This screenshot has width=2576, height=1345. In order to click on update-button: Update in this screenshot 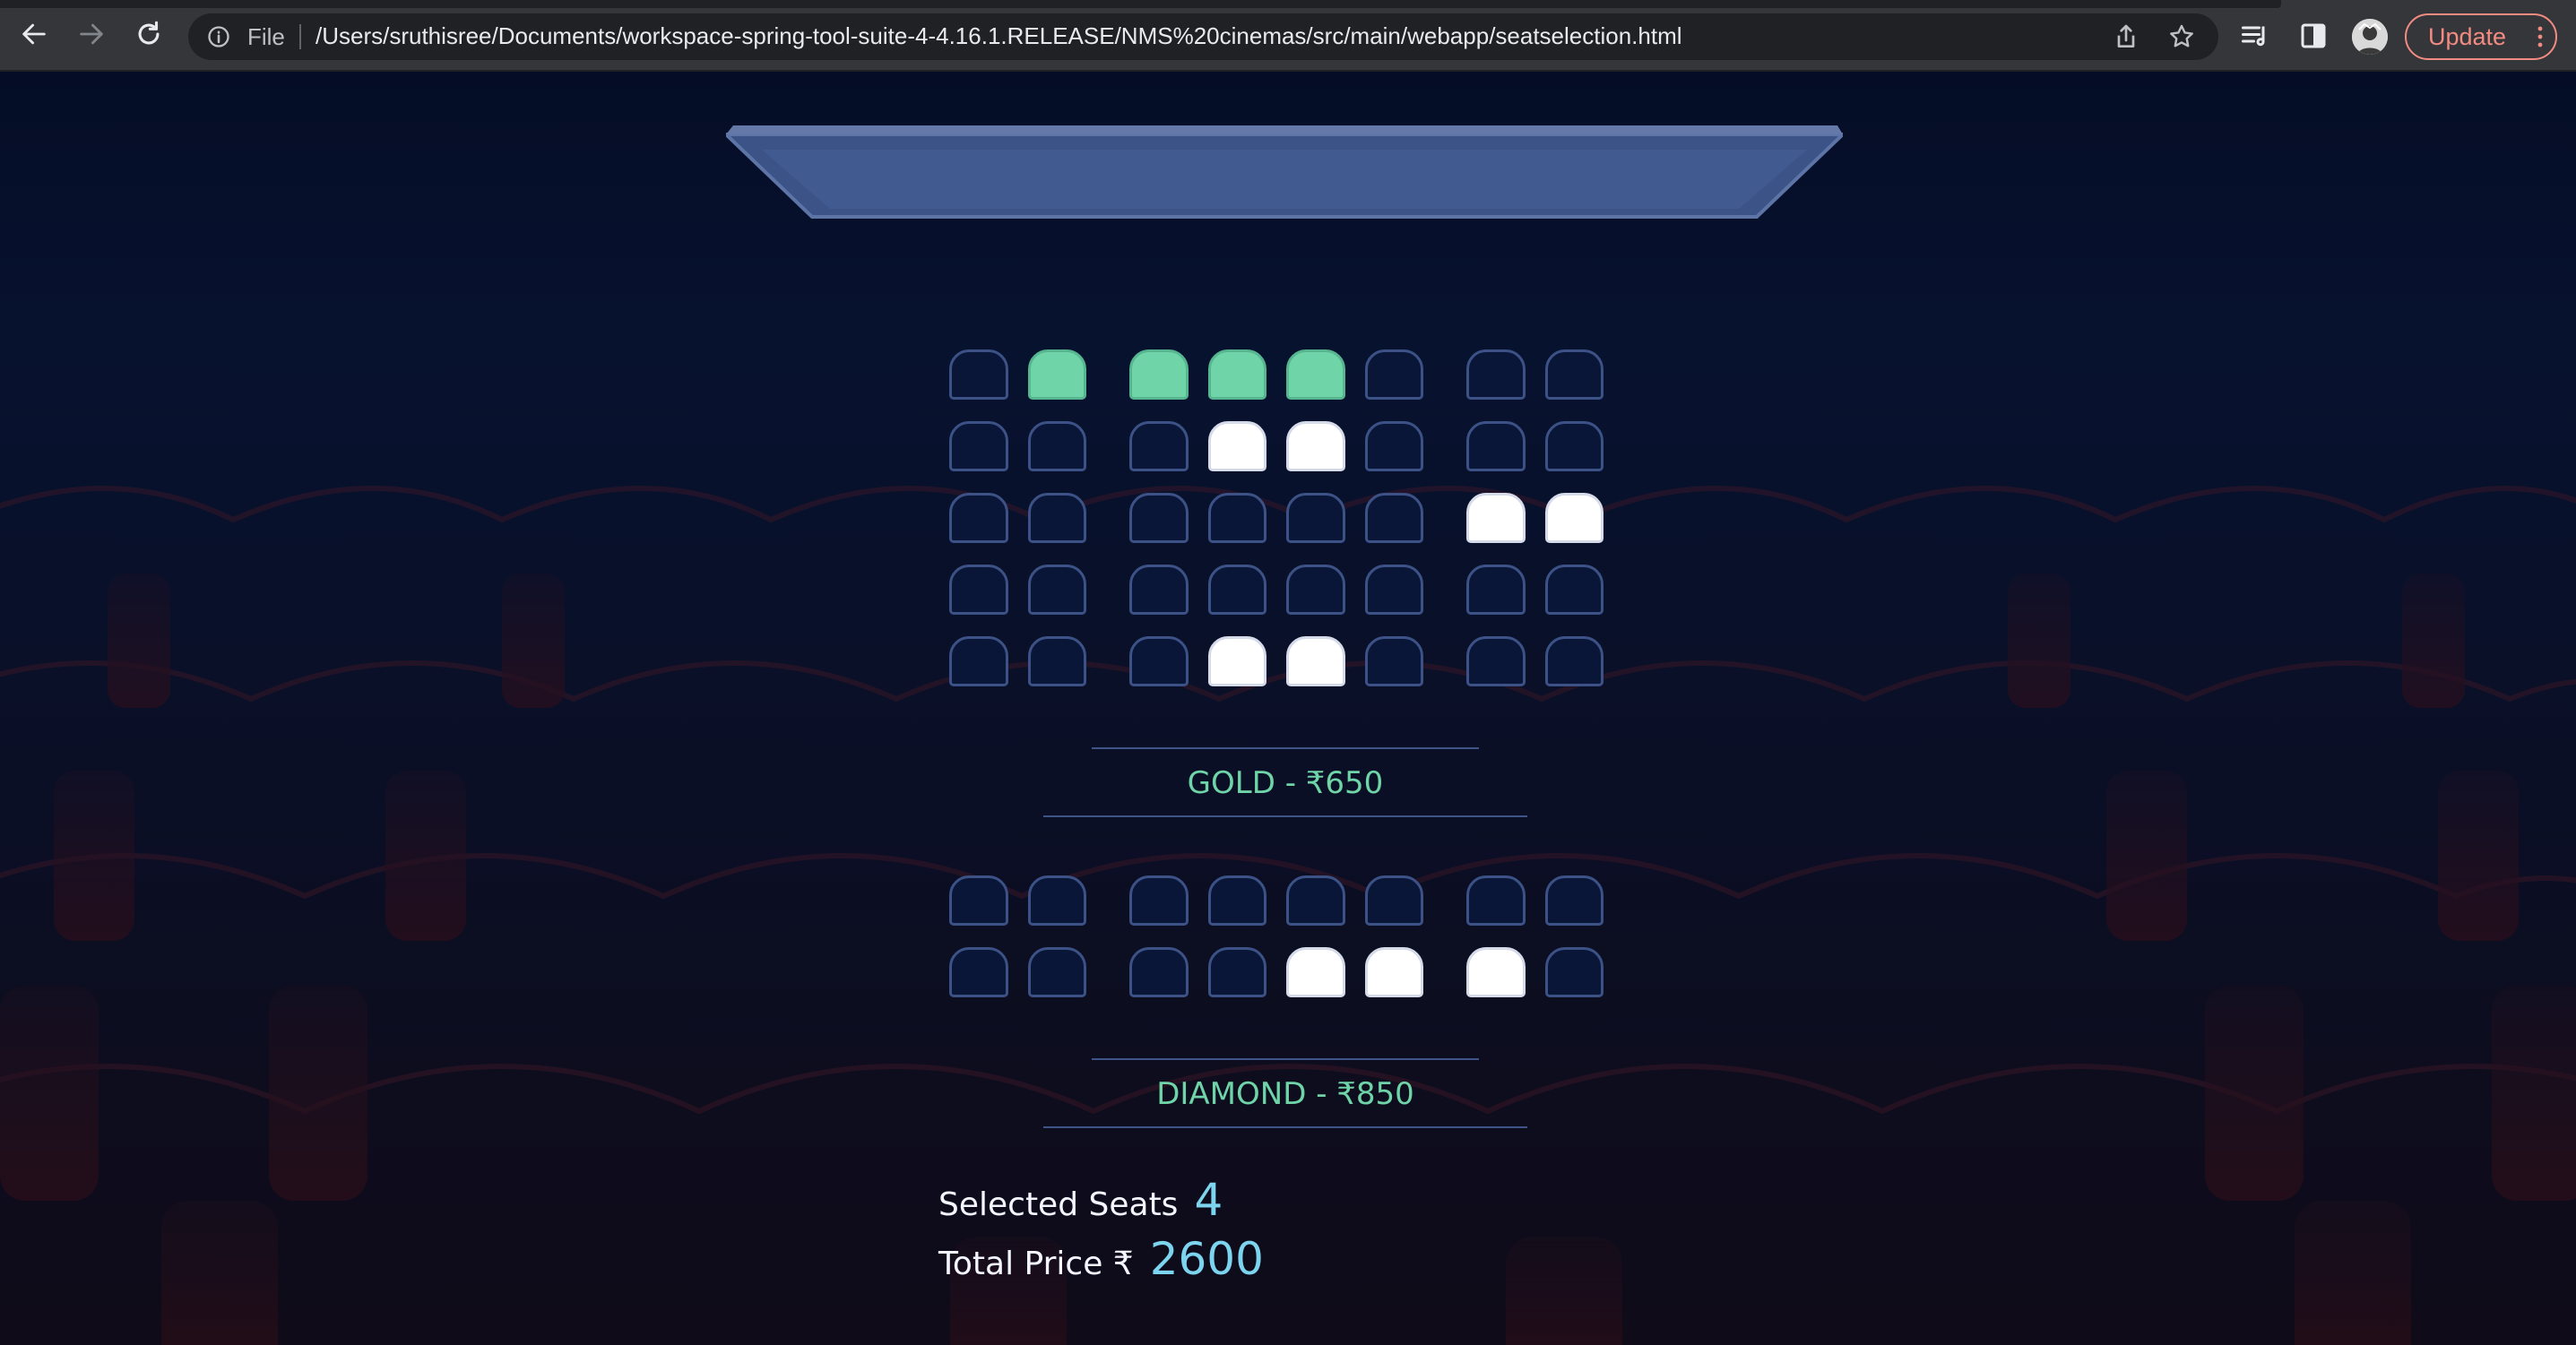, I will do `click(2481, 36)`.